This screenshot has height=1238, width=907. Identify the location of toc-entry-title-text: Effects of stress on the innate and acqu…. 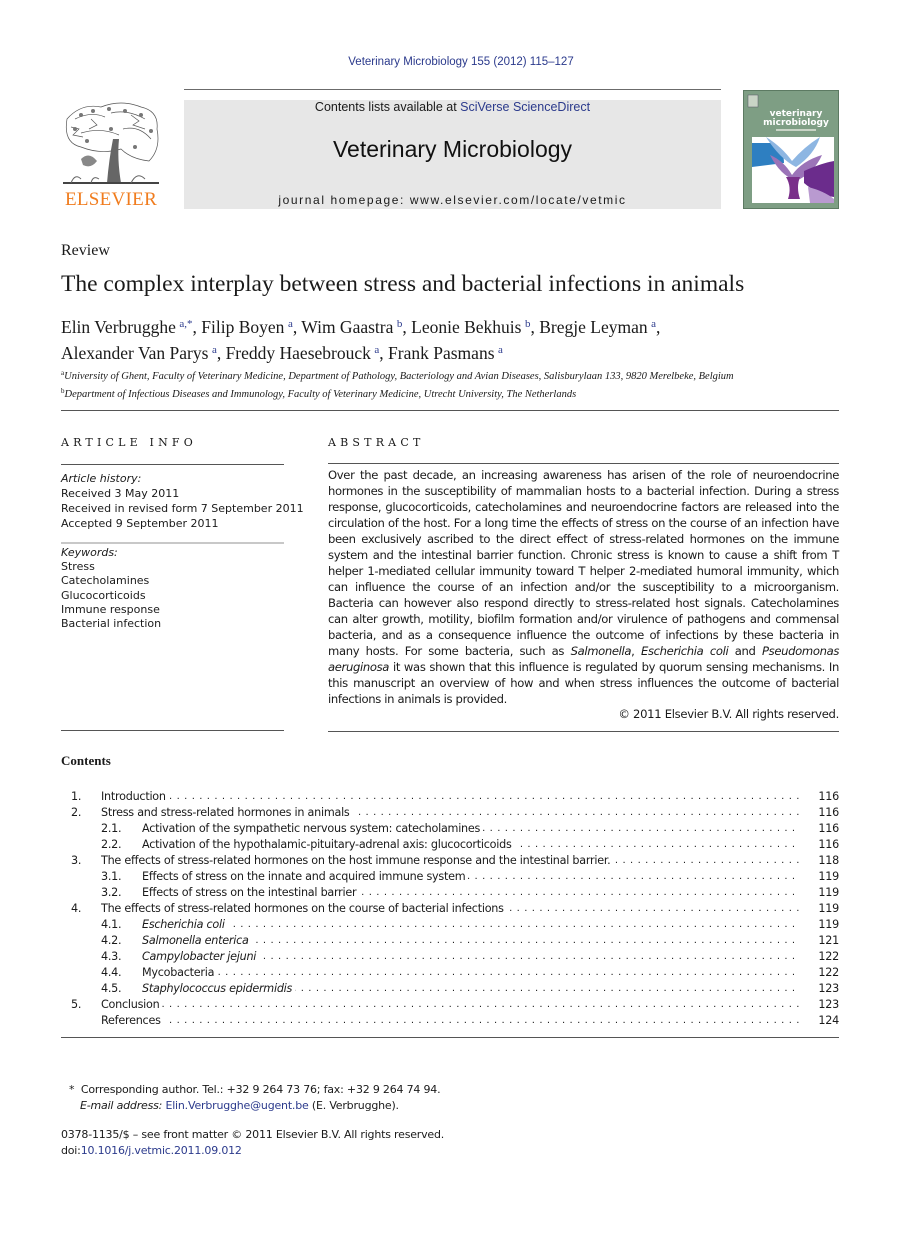
(305, 876).